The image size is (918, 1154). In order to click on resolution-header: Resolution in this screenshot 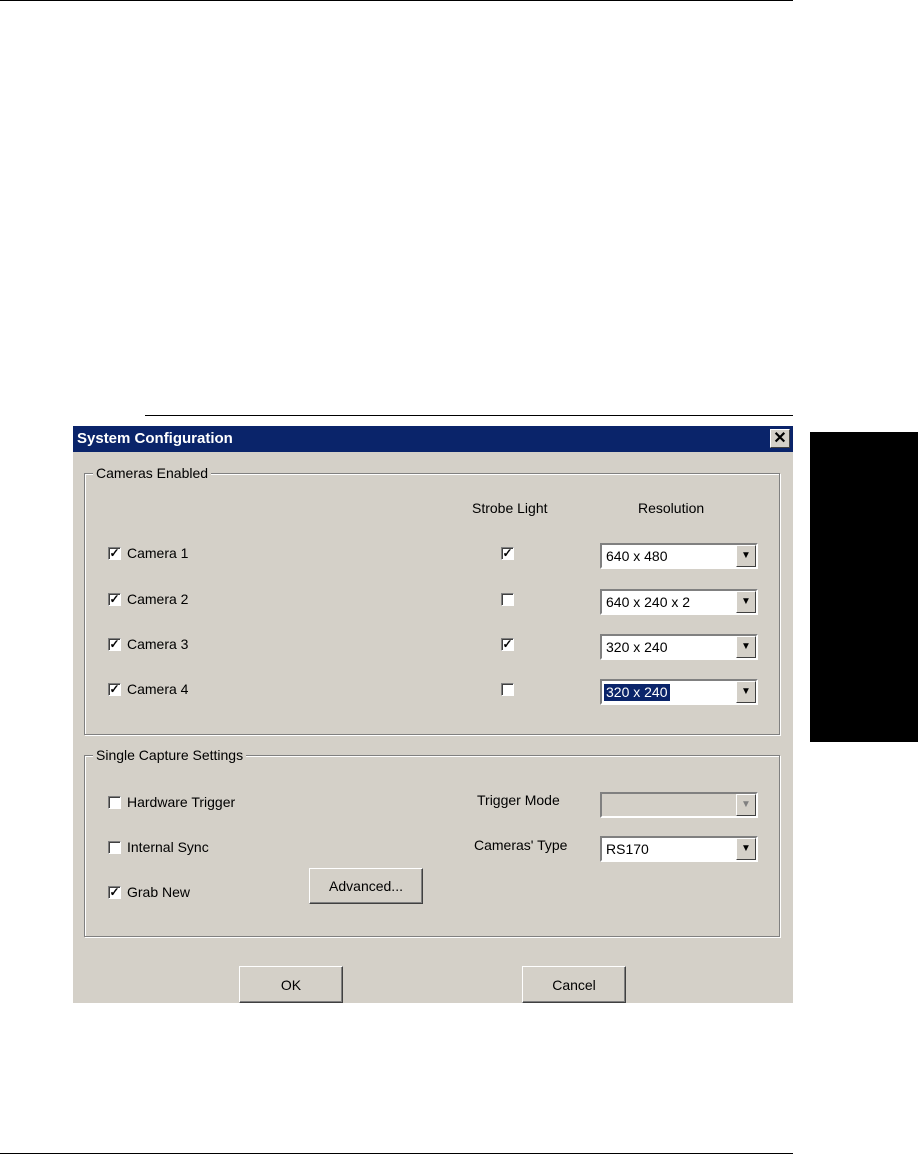, I will do `click(671, 508)`.